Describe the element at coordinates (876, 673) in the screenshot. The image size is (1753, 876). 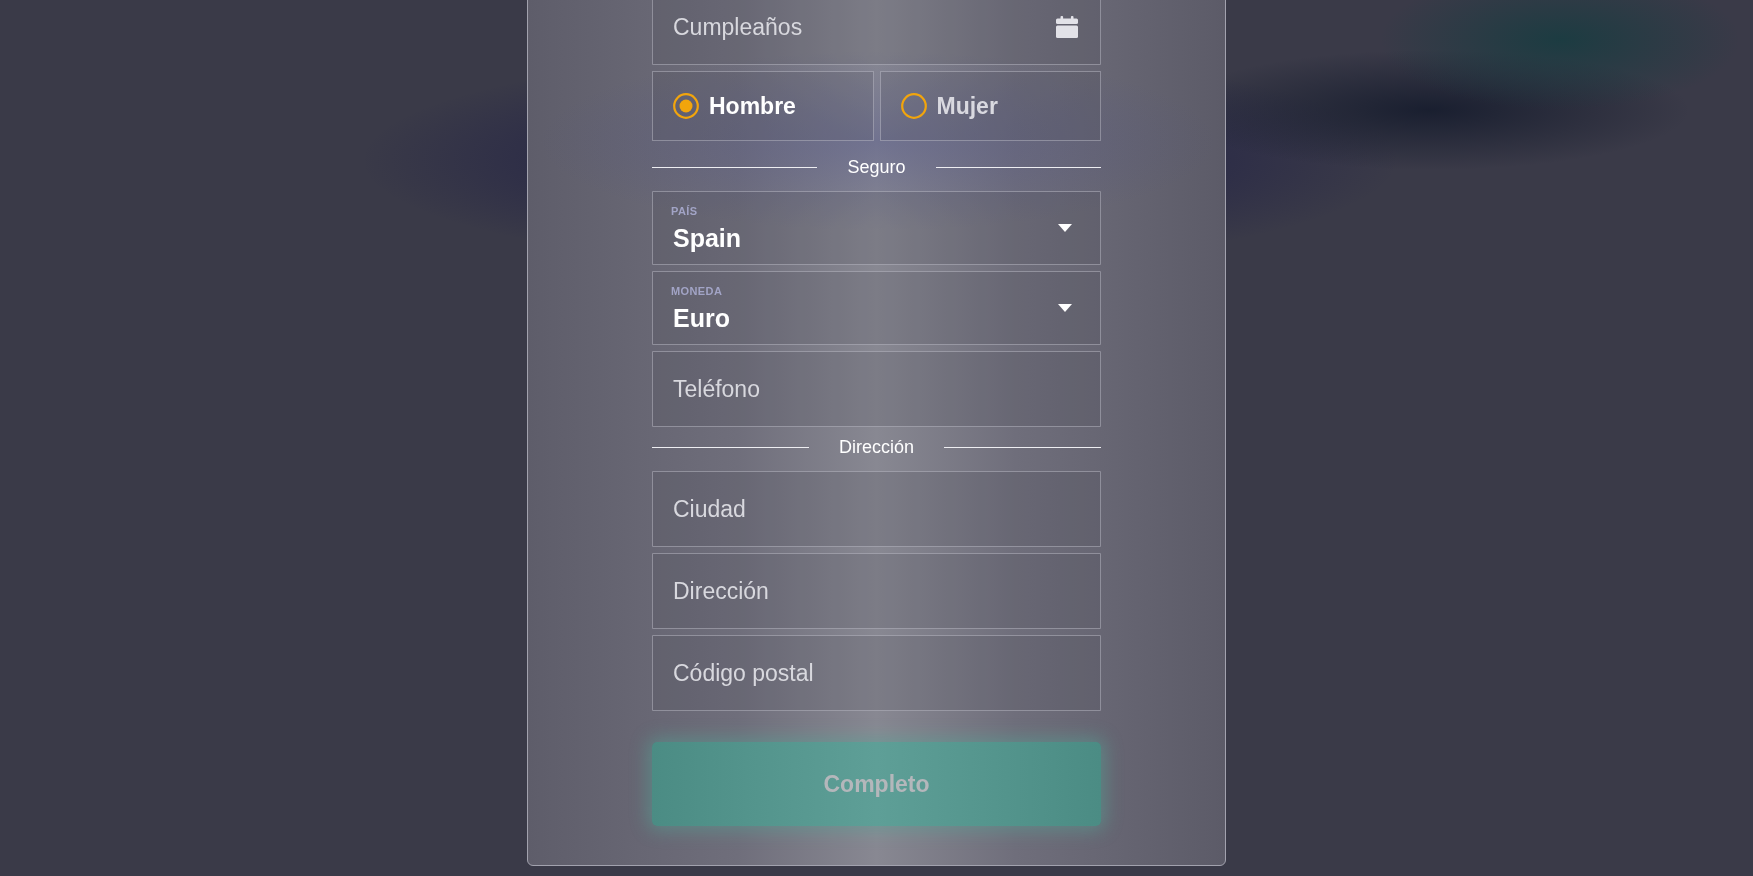
I see `input-field: Código postal` at that location.